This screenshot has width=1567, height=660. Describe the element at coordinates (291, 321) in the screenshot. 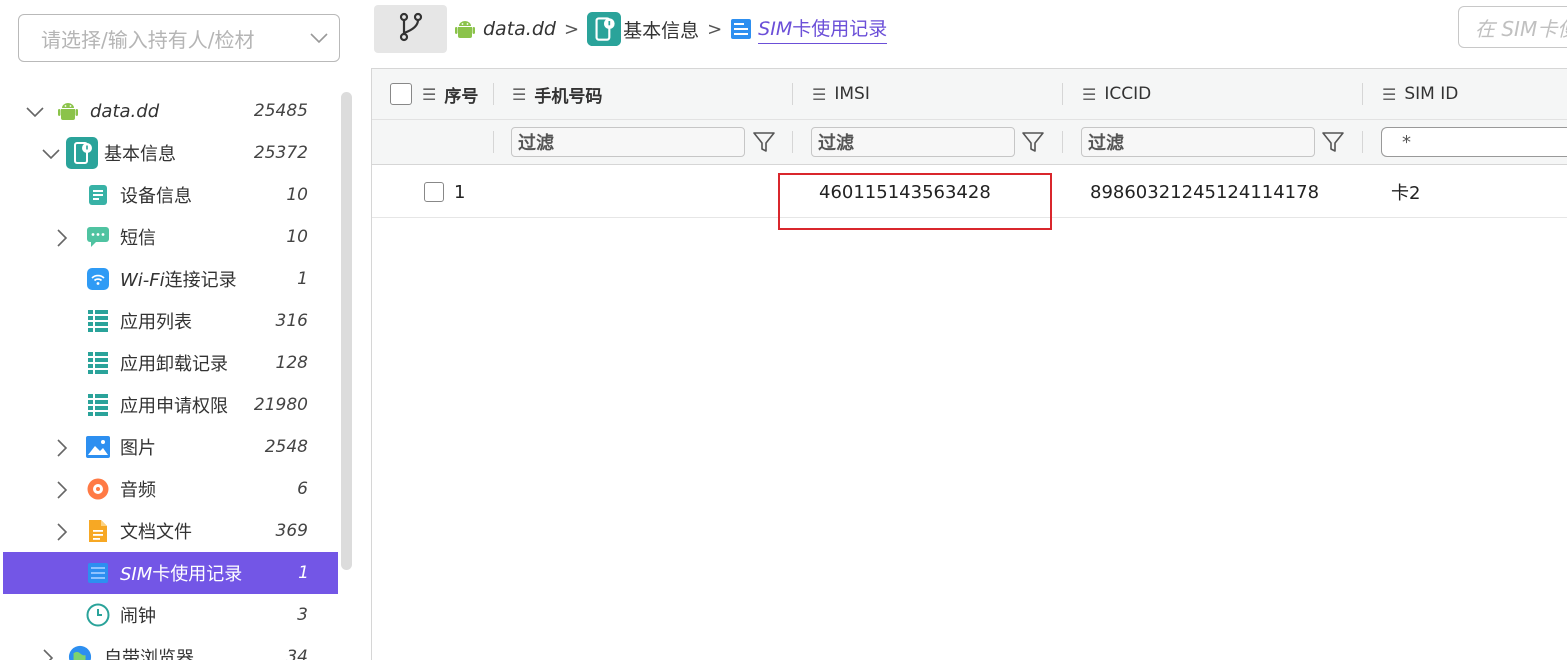

I see `tree-item-count: 316` at that location.